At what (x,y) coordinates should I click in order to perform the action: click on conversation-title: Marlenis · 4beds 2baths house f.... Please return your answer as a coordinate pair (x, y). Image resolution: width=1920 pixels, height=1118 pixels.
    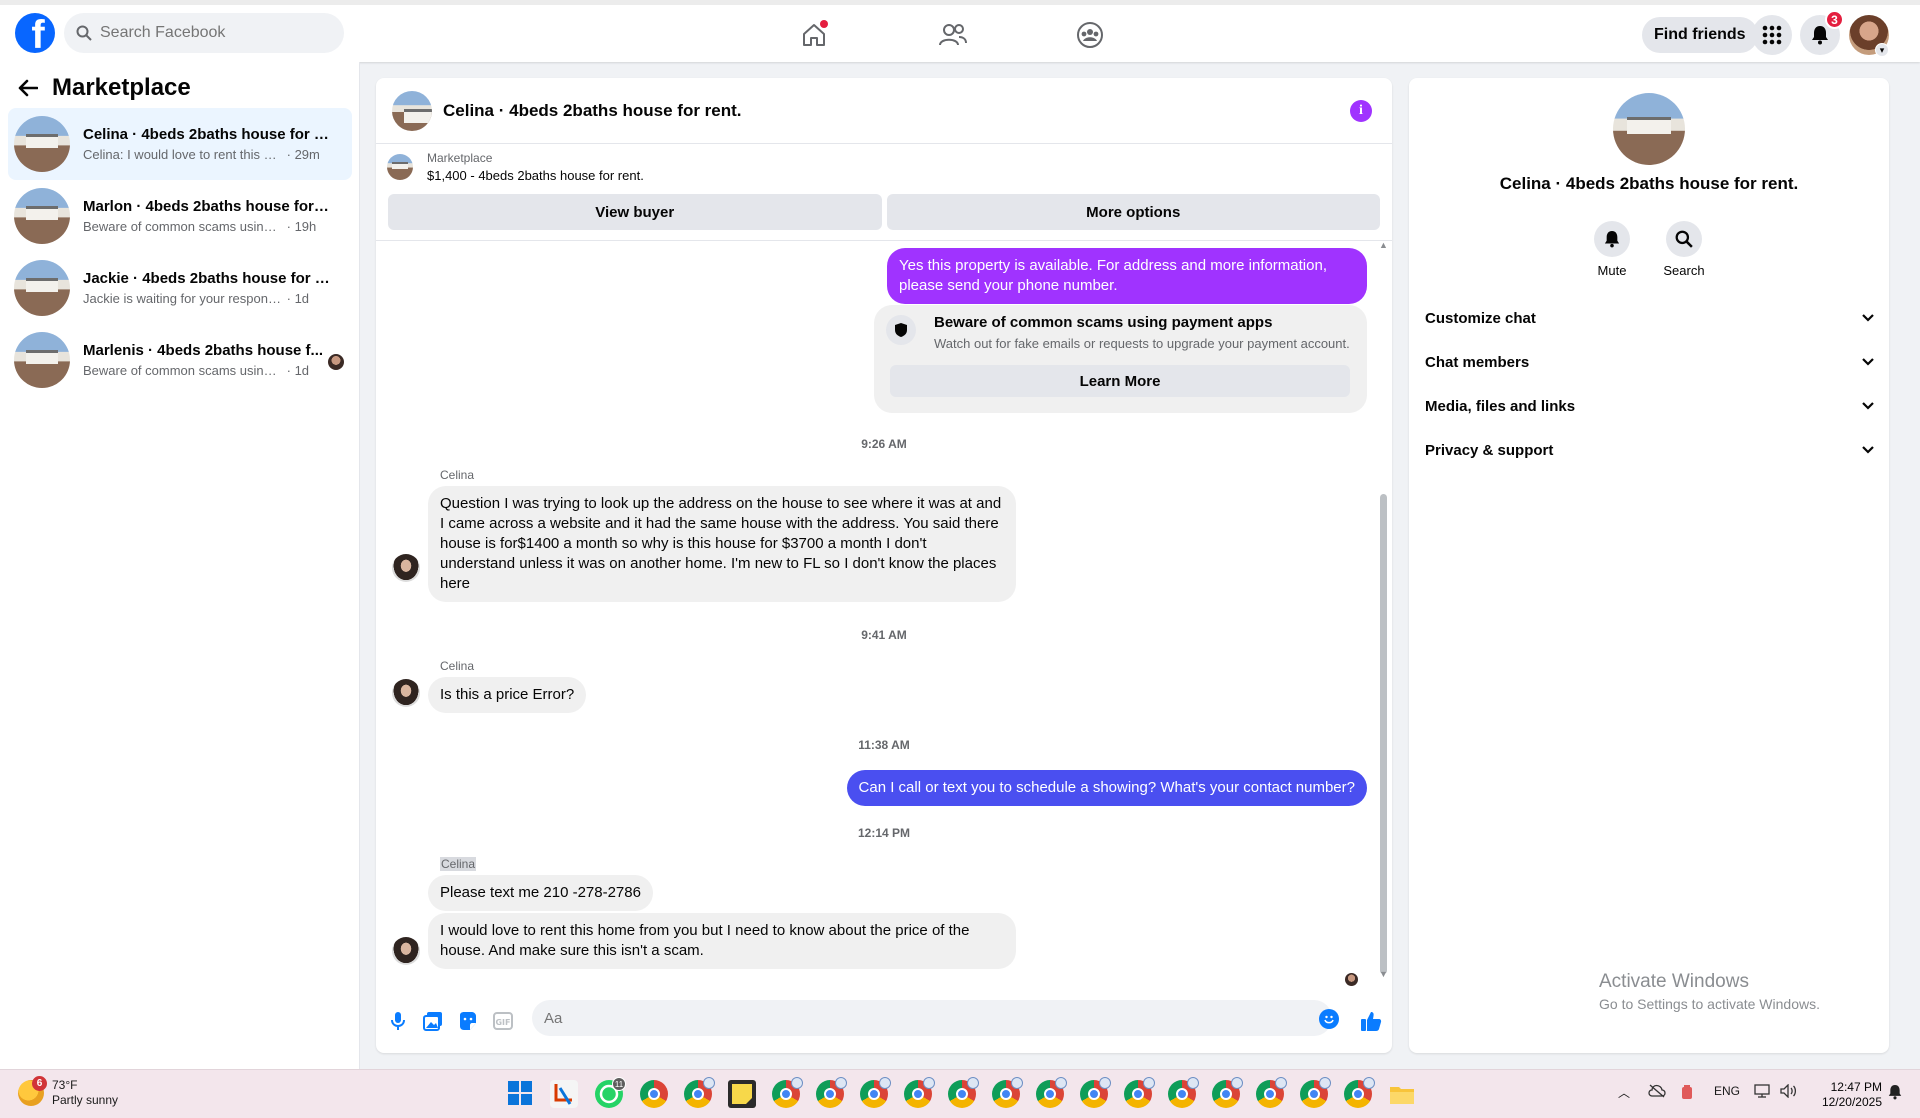
    Looking at the image, I should click on (203, 350).